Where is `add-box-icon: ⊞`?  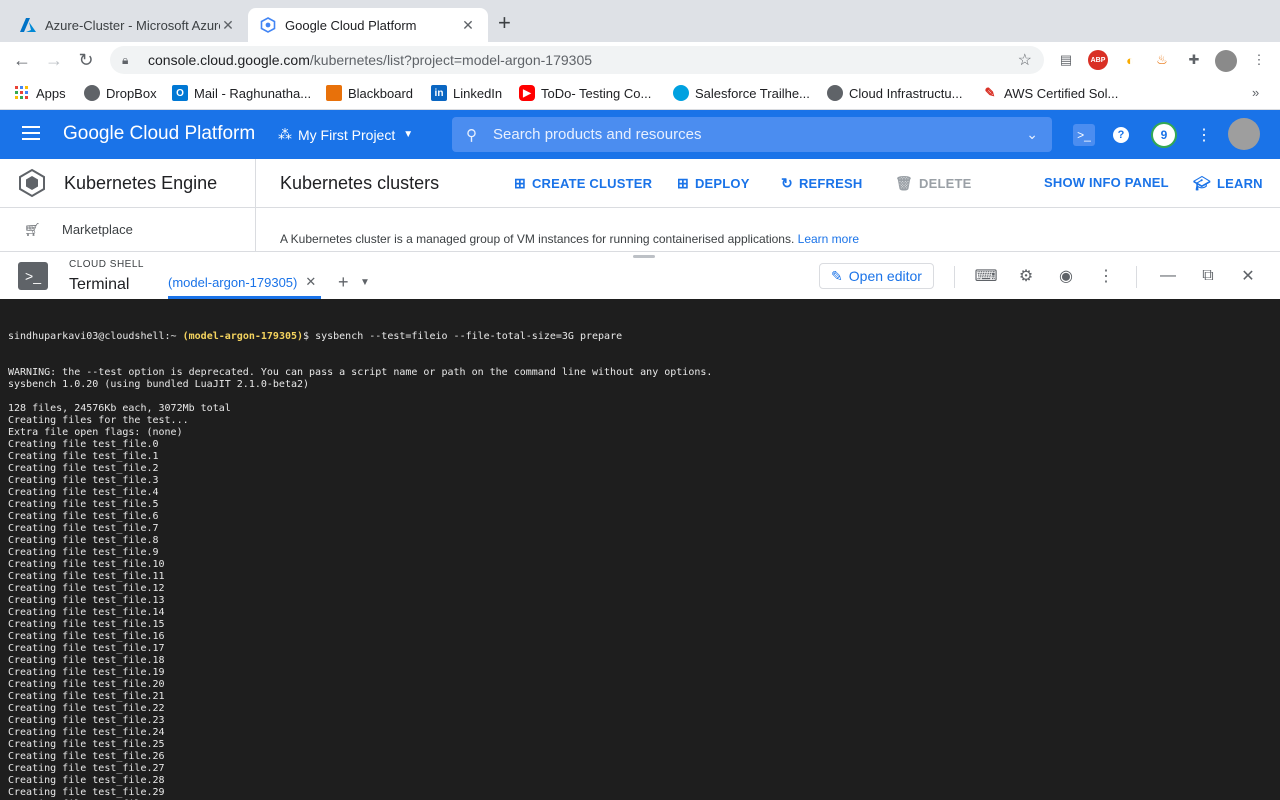
add-box-icon: ⊞ is located at coordinates (520, 183).